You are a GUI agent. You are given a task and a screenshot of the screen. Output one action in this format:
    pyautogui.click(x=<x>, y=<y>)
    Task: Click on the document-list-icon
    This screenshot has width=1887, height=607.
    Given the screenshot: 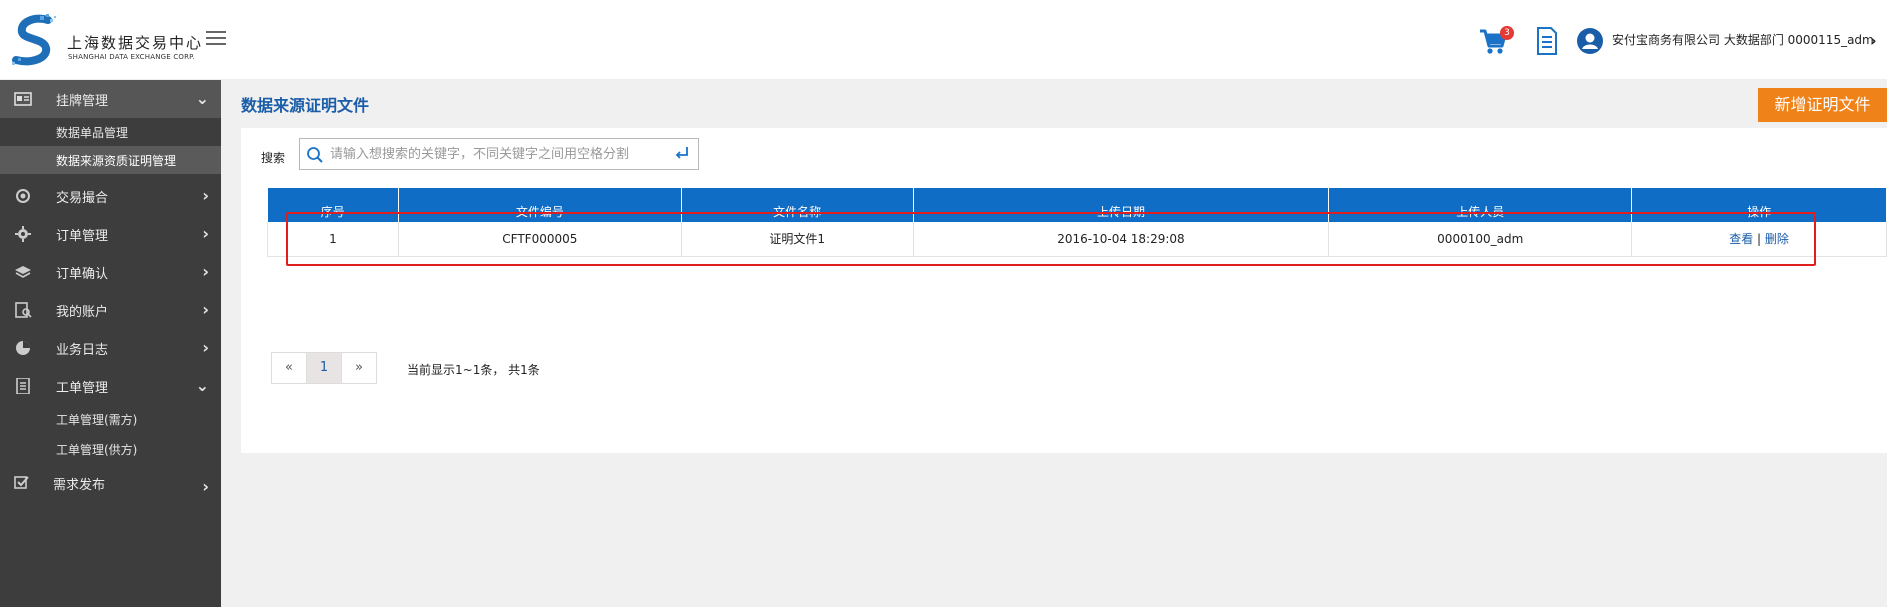 What is the action you would take?
    pyautogui.click(x=1547, y=41)
    